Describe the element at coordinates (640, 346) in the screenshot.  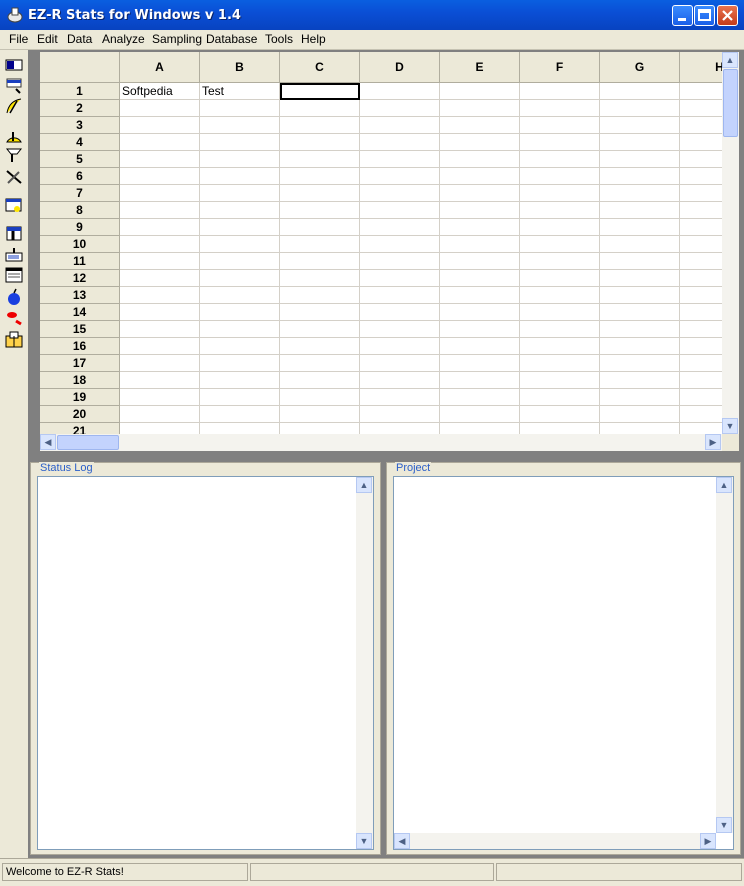
I see `cell-g16` at that location.